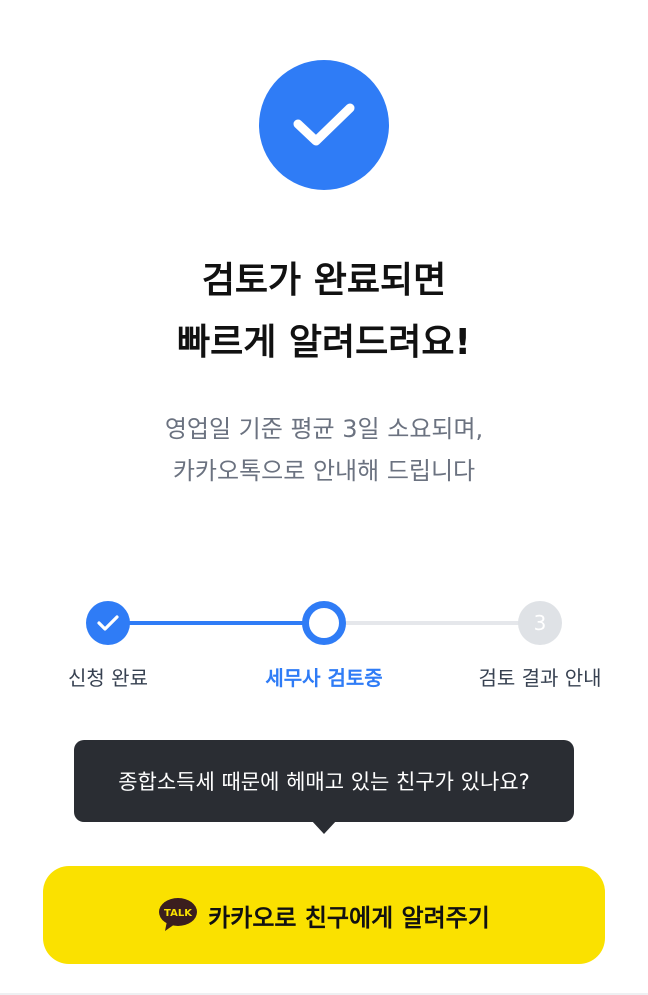 This screenshot has width=648, height=995. I want to click on kakao-talk-icon: TALK, so click(178, 915).